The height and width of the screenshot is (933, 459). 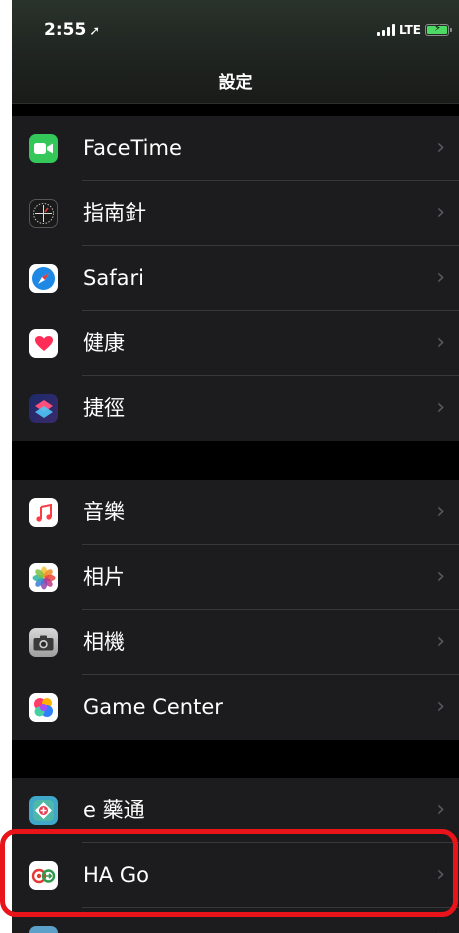 I want to click on app-icon, so click(x=43, y=929).